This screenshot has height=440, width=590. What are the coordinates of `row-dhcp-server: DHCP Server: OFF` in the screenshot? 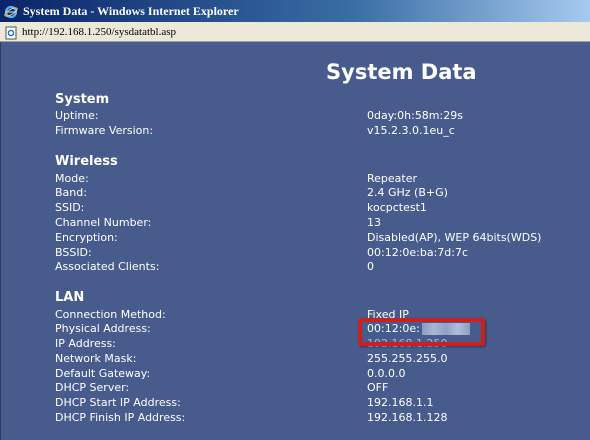 It's located at (315, 388).